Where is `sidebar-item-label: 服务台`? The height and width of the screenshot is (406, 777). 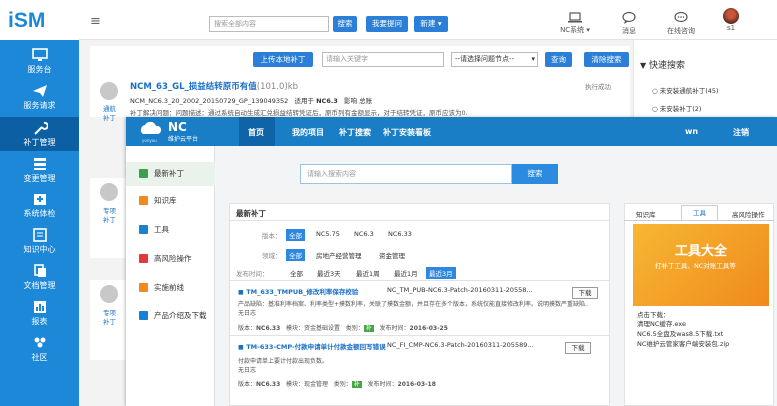 sidebar-item-label: 服务台 is located at coordinates (39, 69).